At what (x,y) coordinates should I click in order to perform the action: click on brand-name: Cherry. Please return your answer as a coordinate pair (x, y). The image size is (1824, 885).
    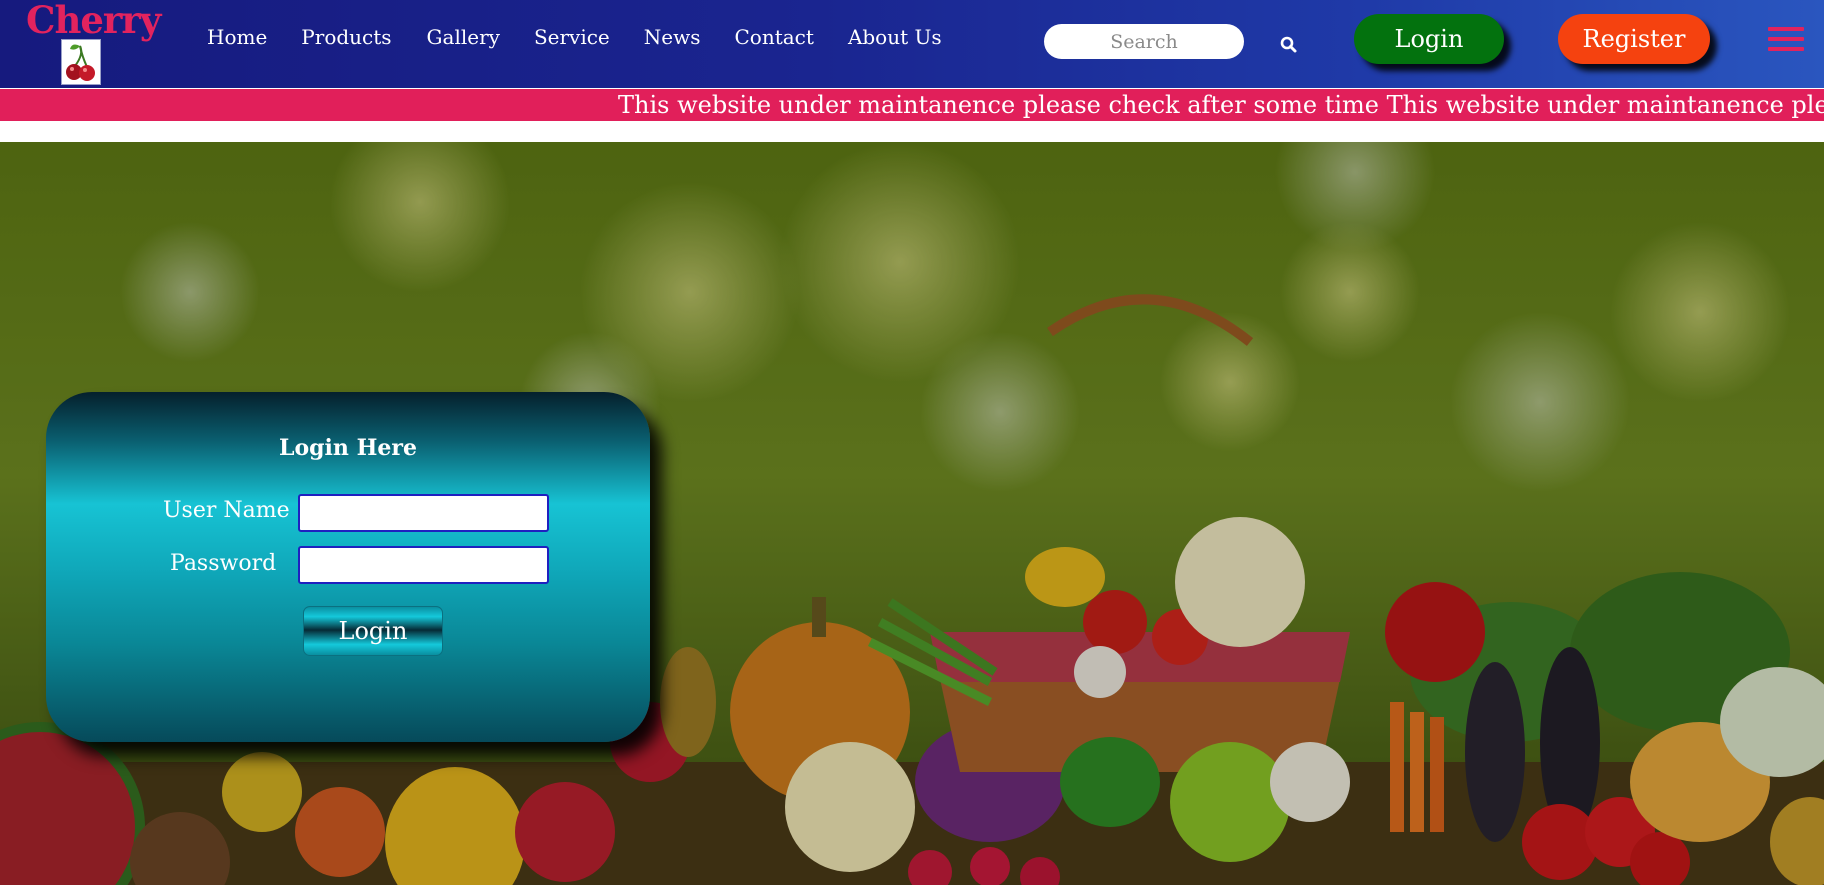
    Looking at the image, I should click on (93, 21).